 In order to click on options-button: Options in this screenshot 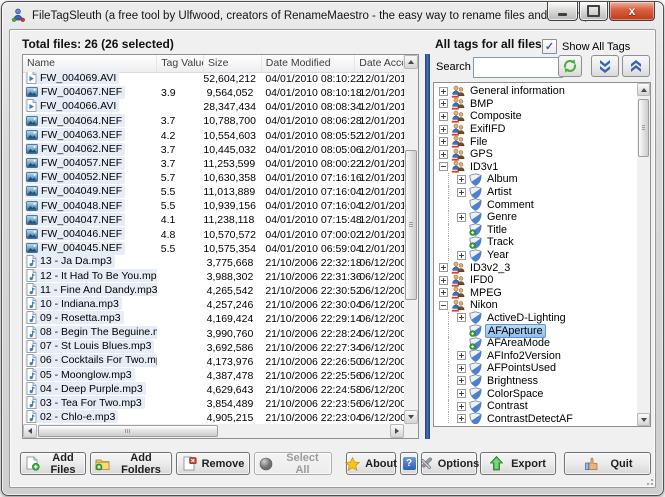, I will do `click(449, 463)`.